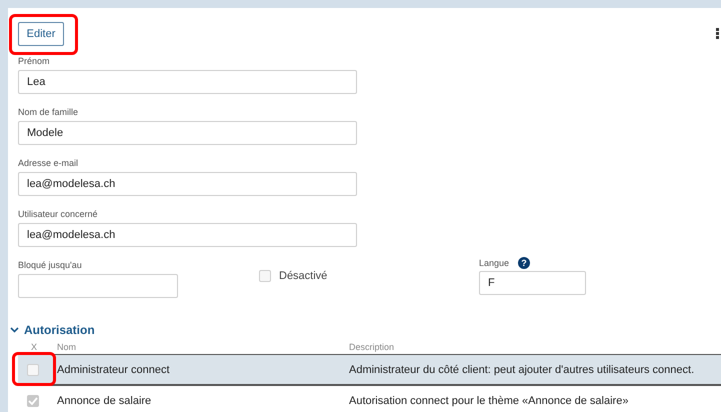  What do you see at coordinates (187, 133) in the screenshot?
I see `text-field: Modele` at bounding box center [187, 133].